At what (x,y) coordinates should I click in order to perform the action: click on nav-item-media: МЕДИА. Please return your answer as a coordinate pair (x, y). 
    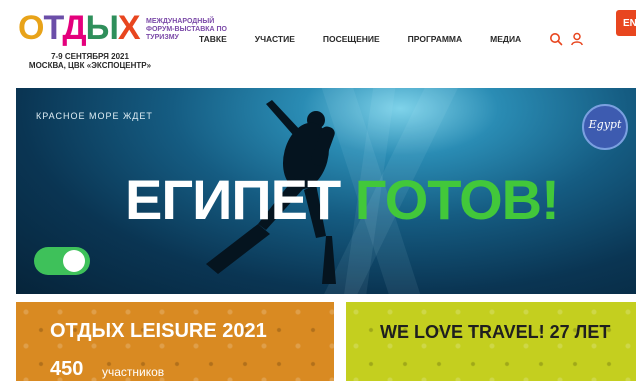
    Looking at the image, I should click on (505, 39).